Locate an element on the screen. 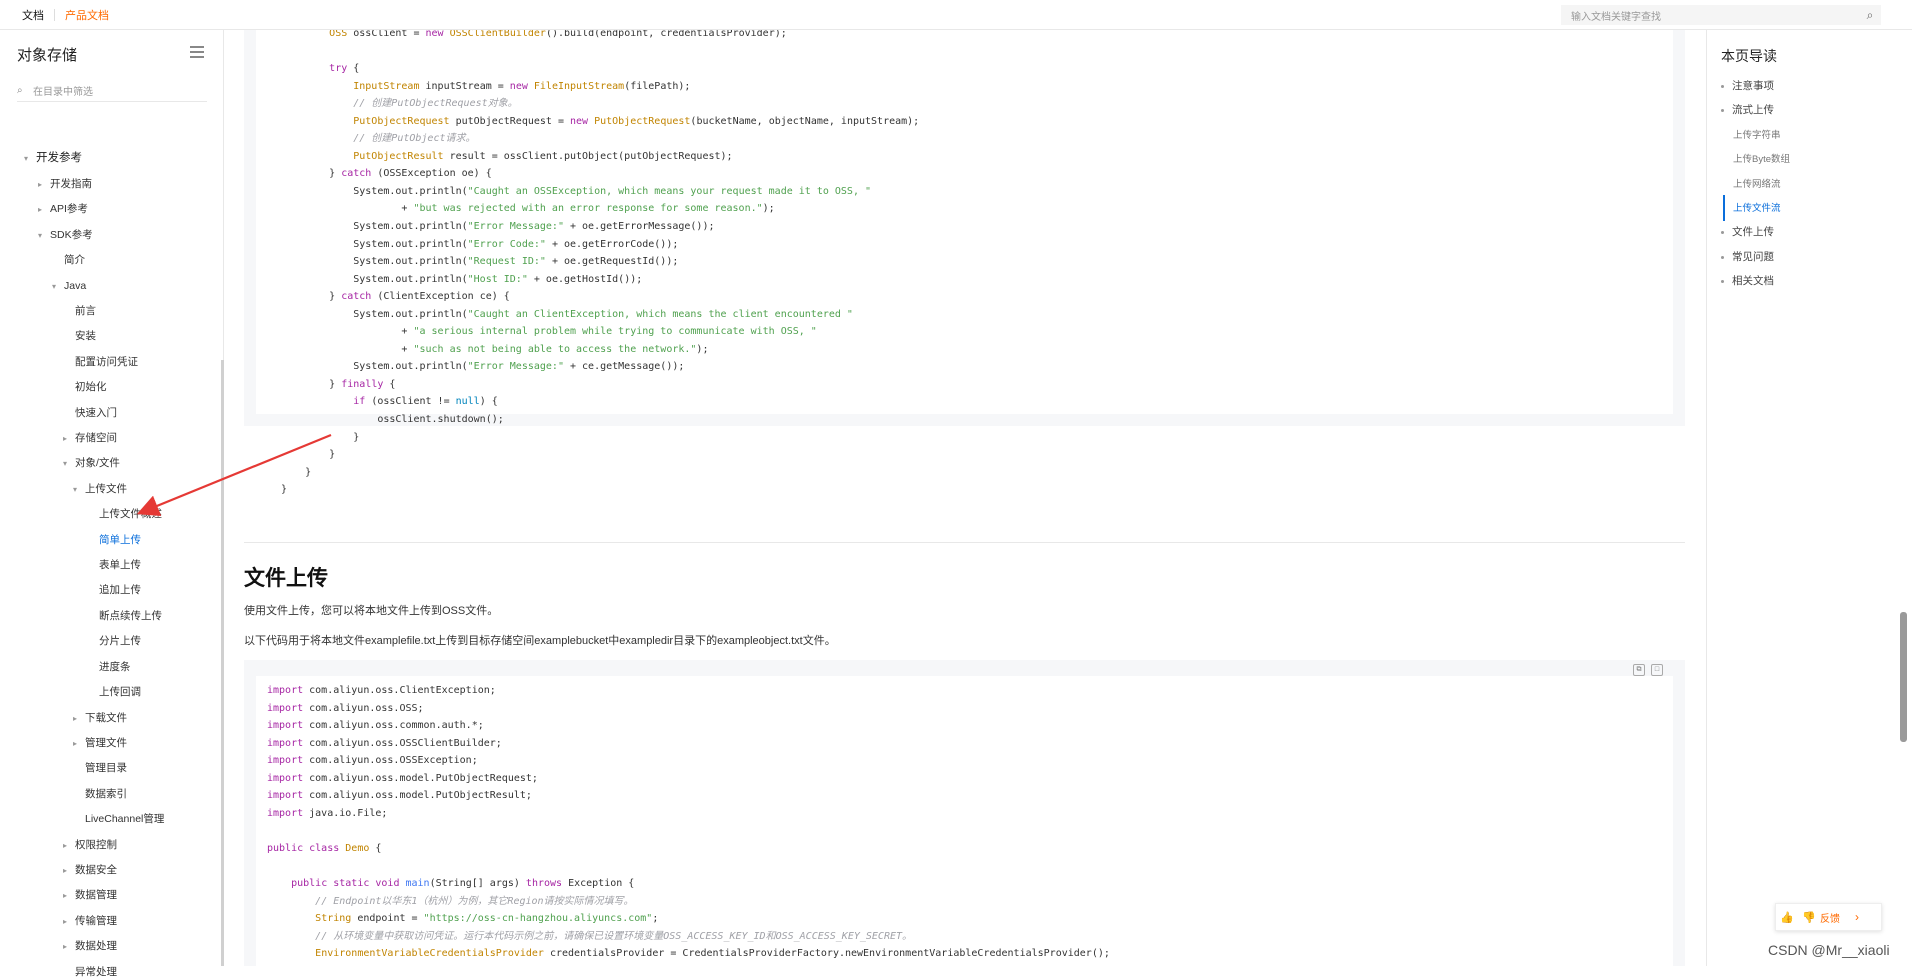  sidebar-item-label: 上传回调 is located at coordinates (120, 692).